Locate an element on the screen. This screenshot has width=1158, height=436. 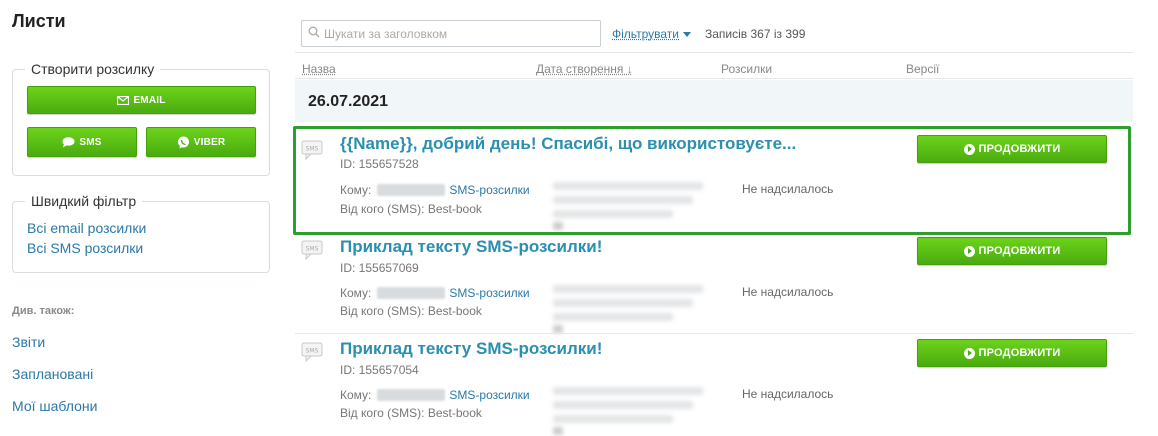
create-email-button: EMAIL is located at coordinates (141, 100).